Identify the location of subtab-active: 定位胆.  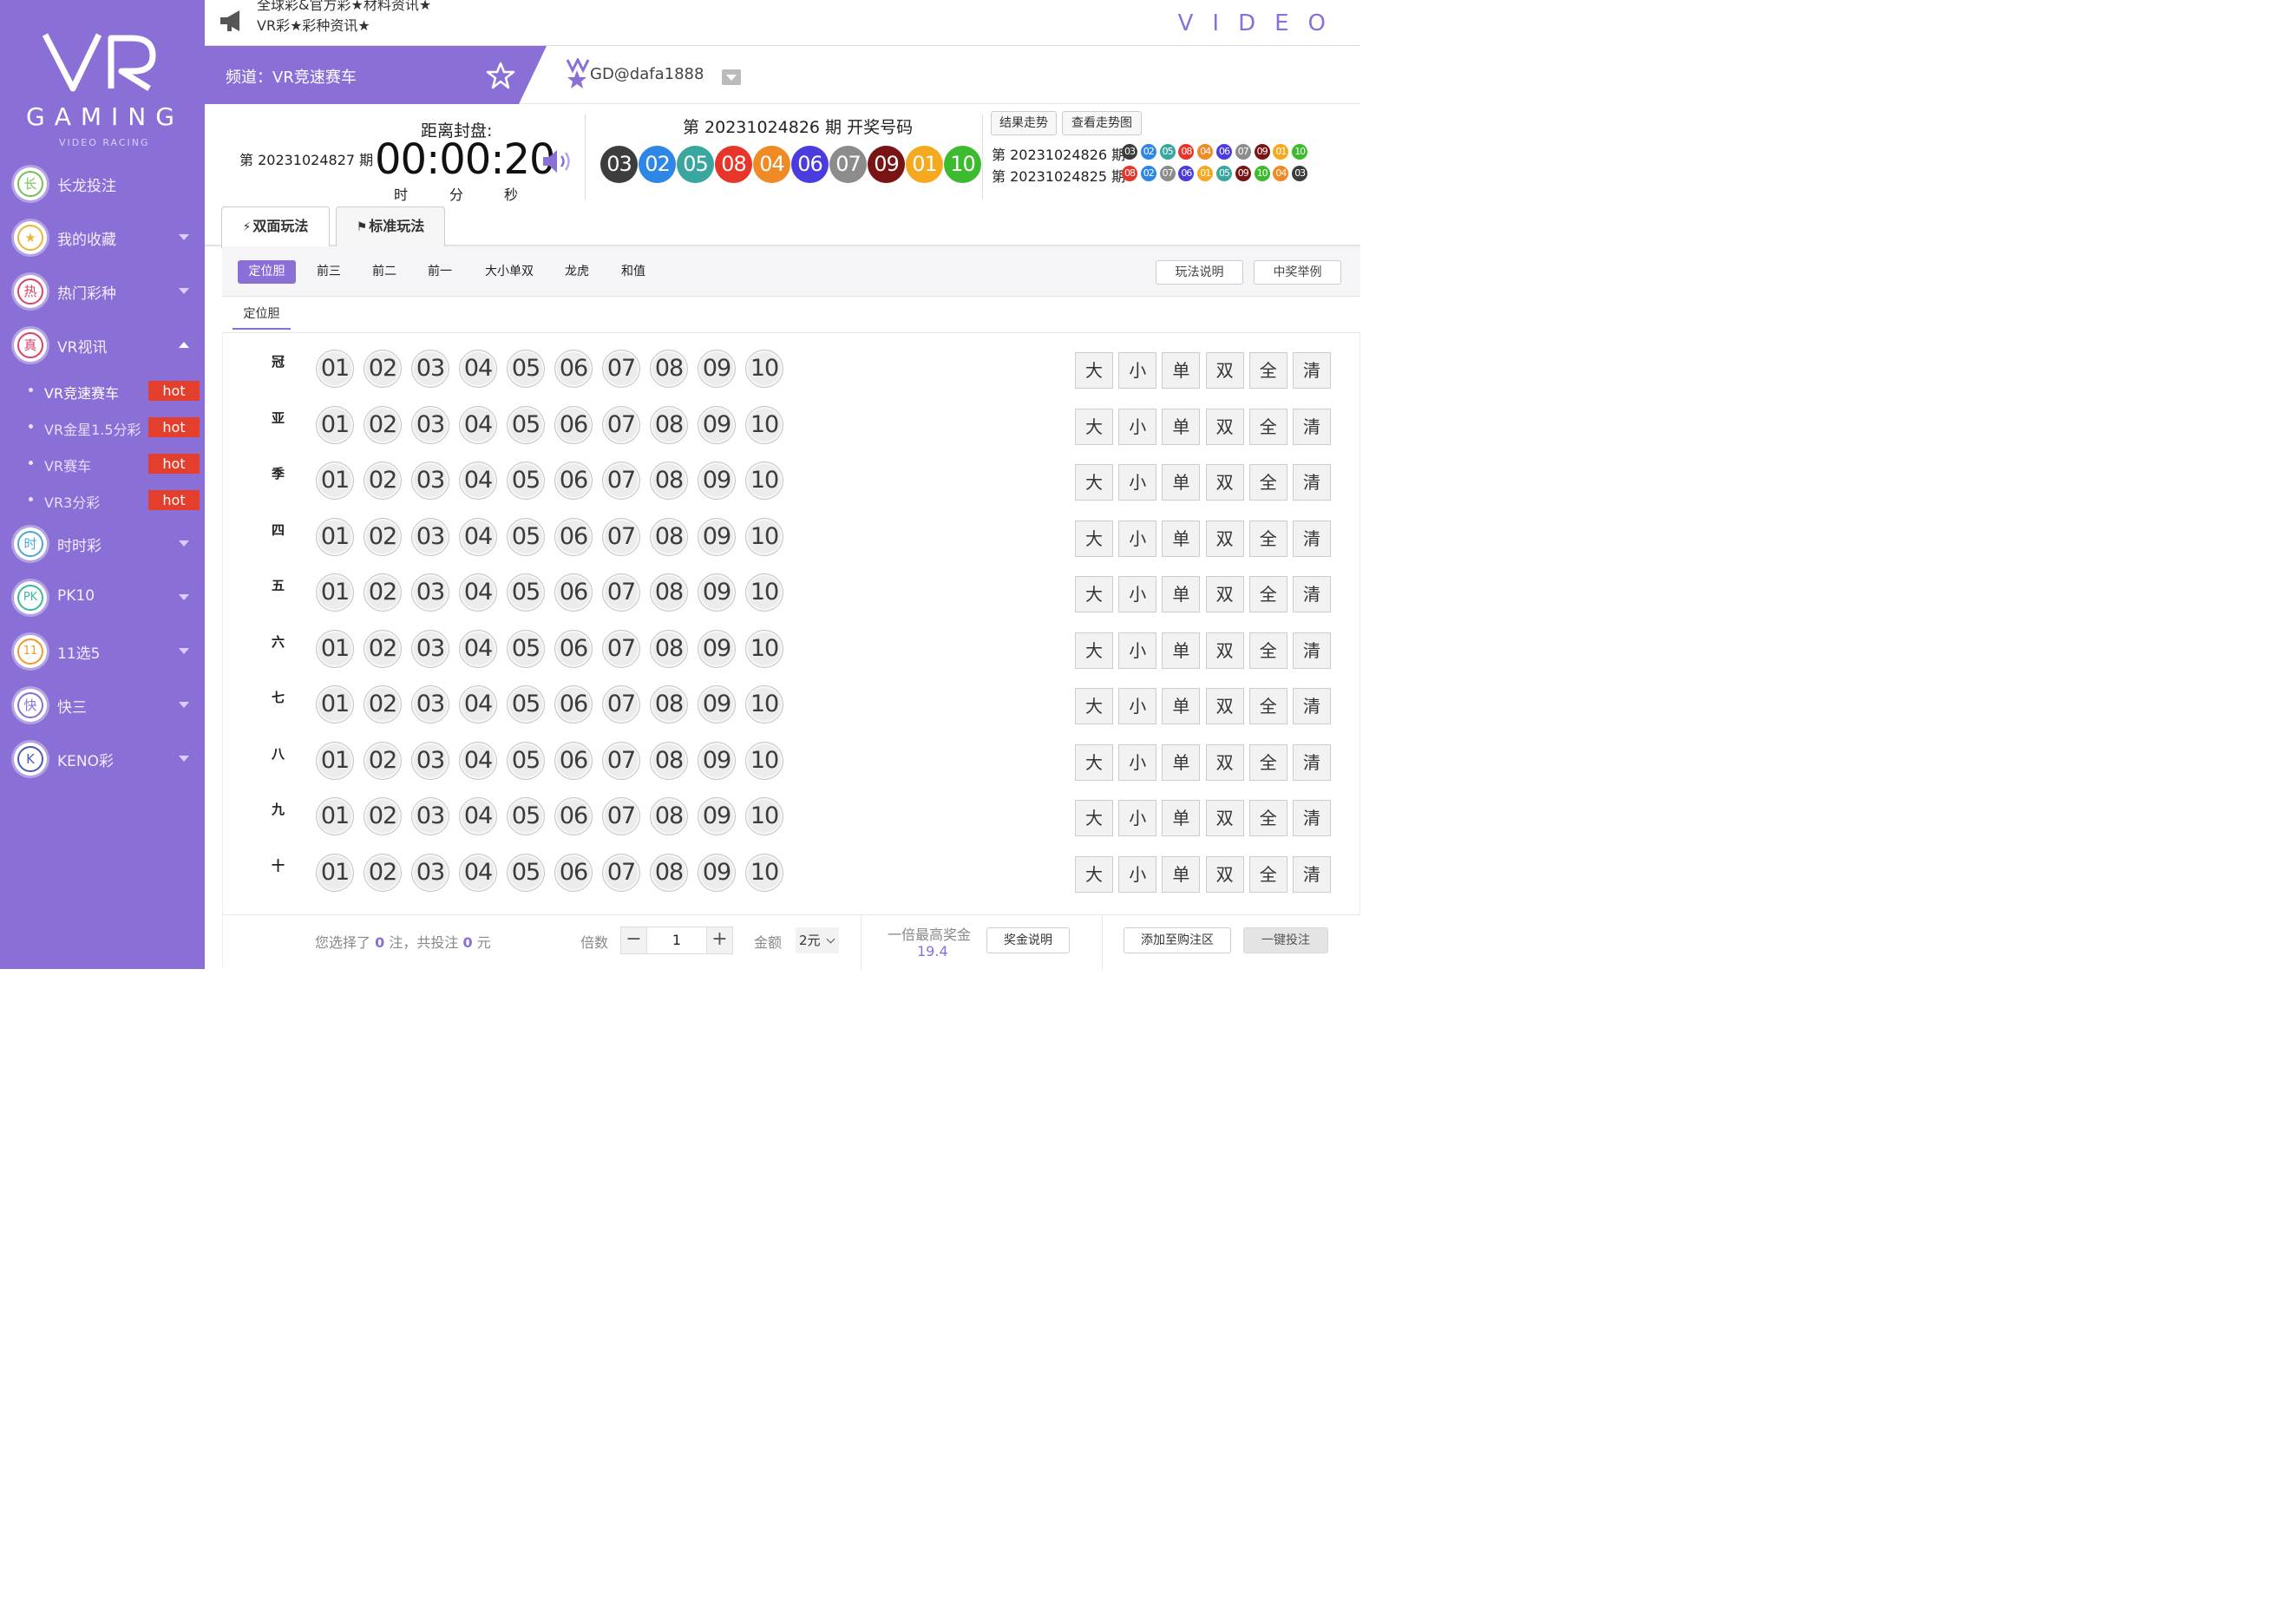
(262, 317).